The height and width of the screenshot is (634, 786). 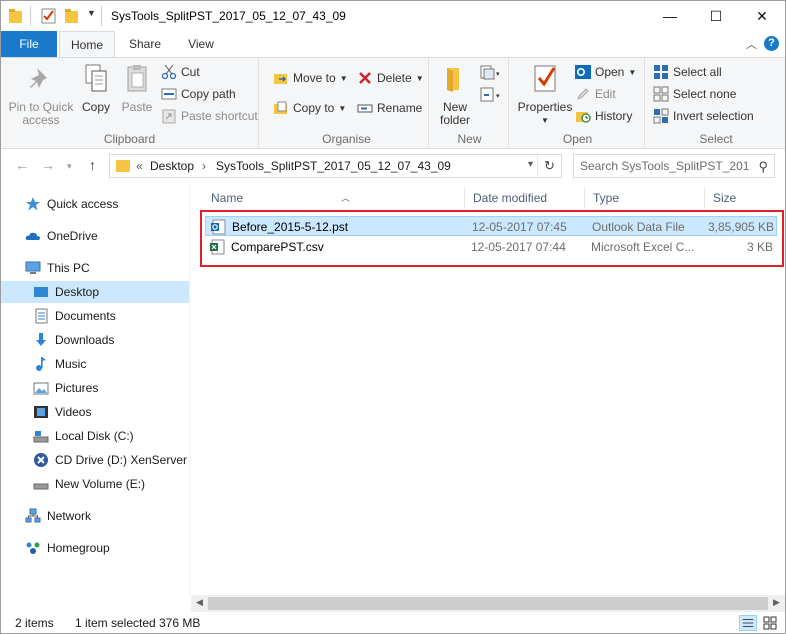 What do you see at coordinates (41, 94) in the screenshot?
I see `pin-to-quick-access-button: Pin to Quick access` at bounding box center [41, 94].